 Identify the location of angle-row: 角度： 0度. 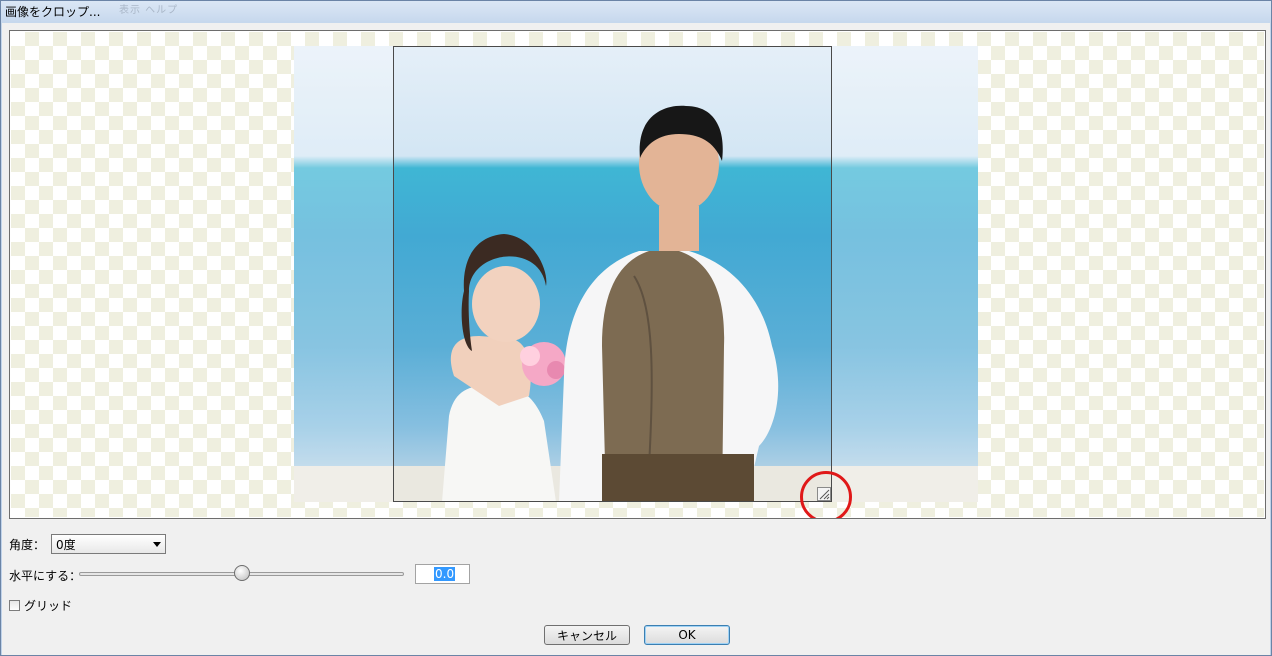
(88, 544).